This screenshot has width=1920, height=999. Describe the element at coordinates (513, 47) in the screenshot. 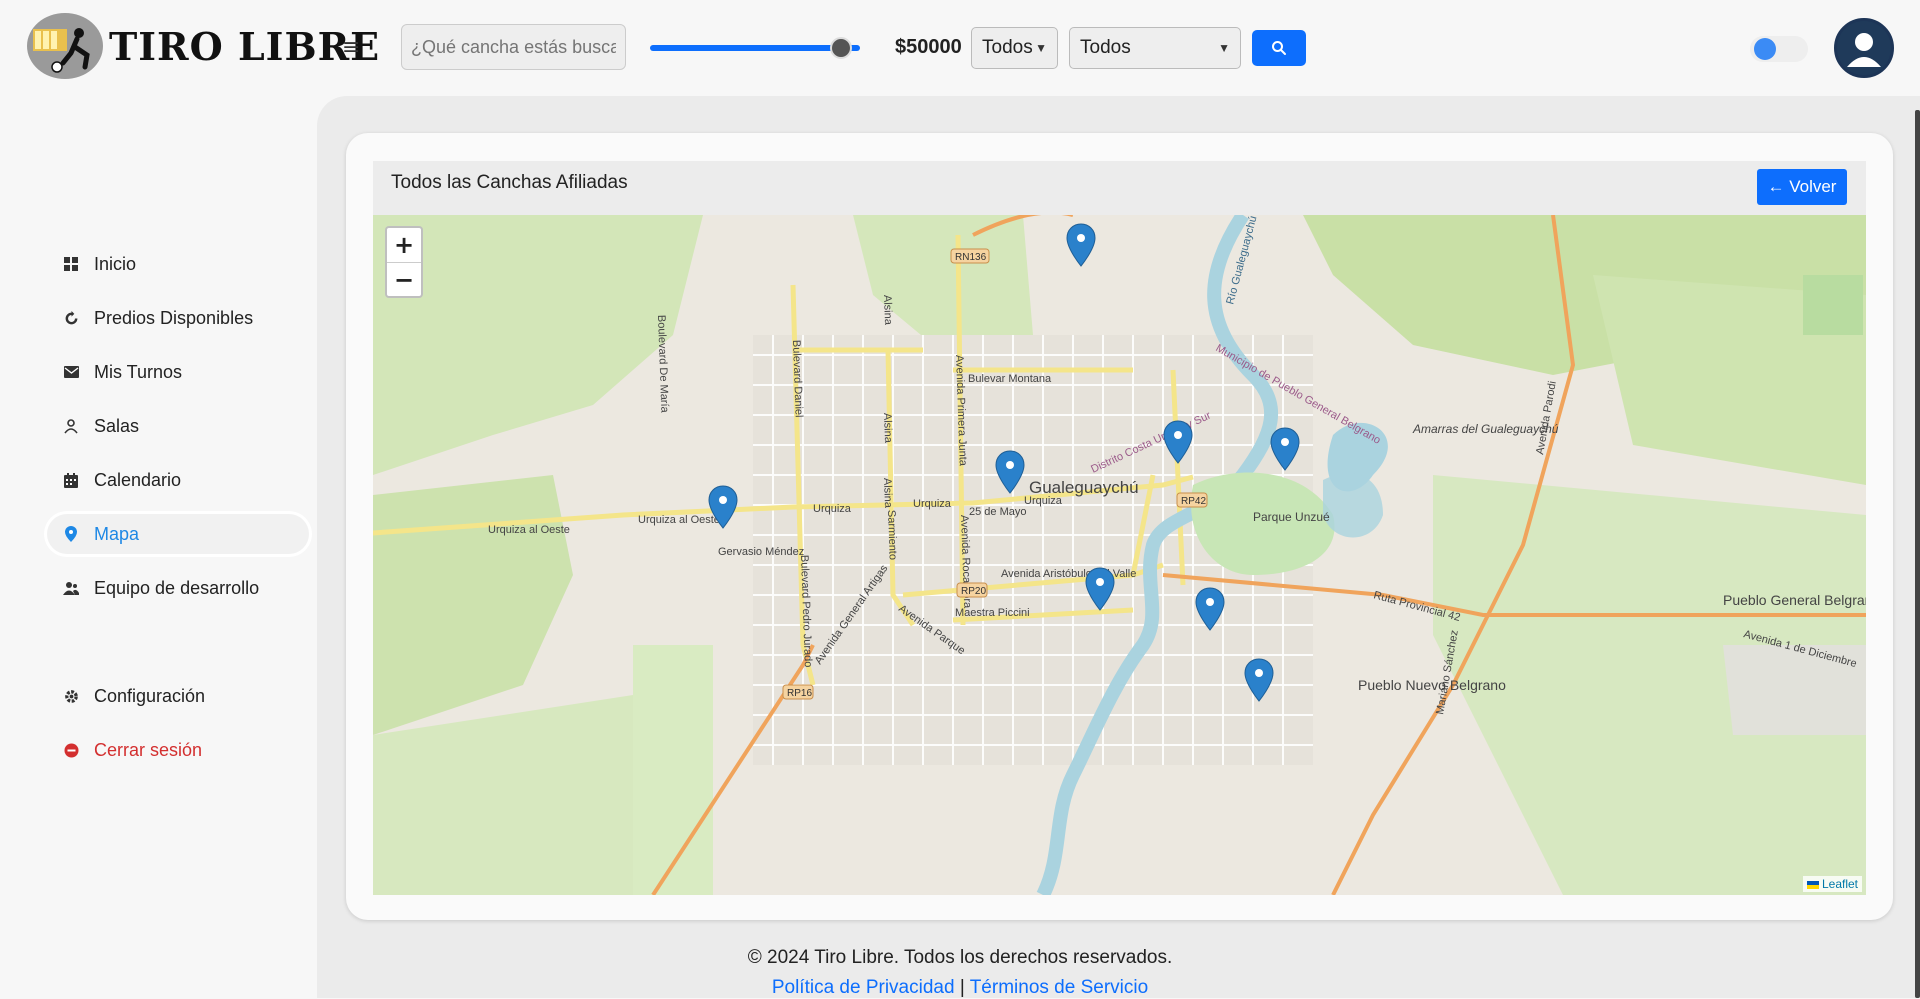

I see `search-input` at that location.